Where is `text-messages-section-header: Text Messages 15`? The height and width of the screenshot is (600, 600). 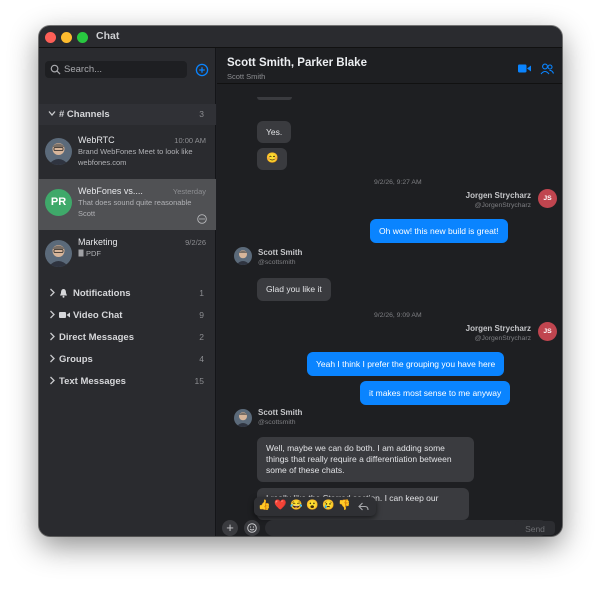
text-messages-section-header: Text Messages 15 is located at coordinates (127, 381).